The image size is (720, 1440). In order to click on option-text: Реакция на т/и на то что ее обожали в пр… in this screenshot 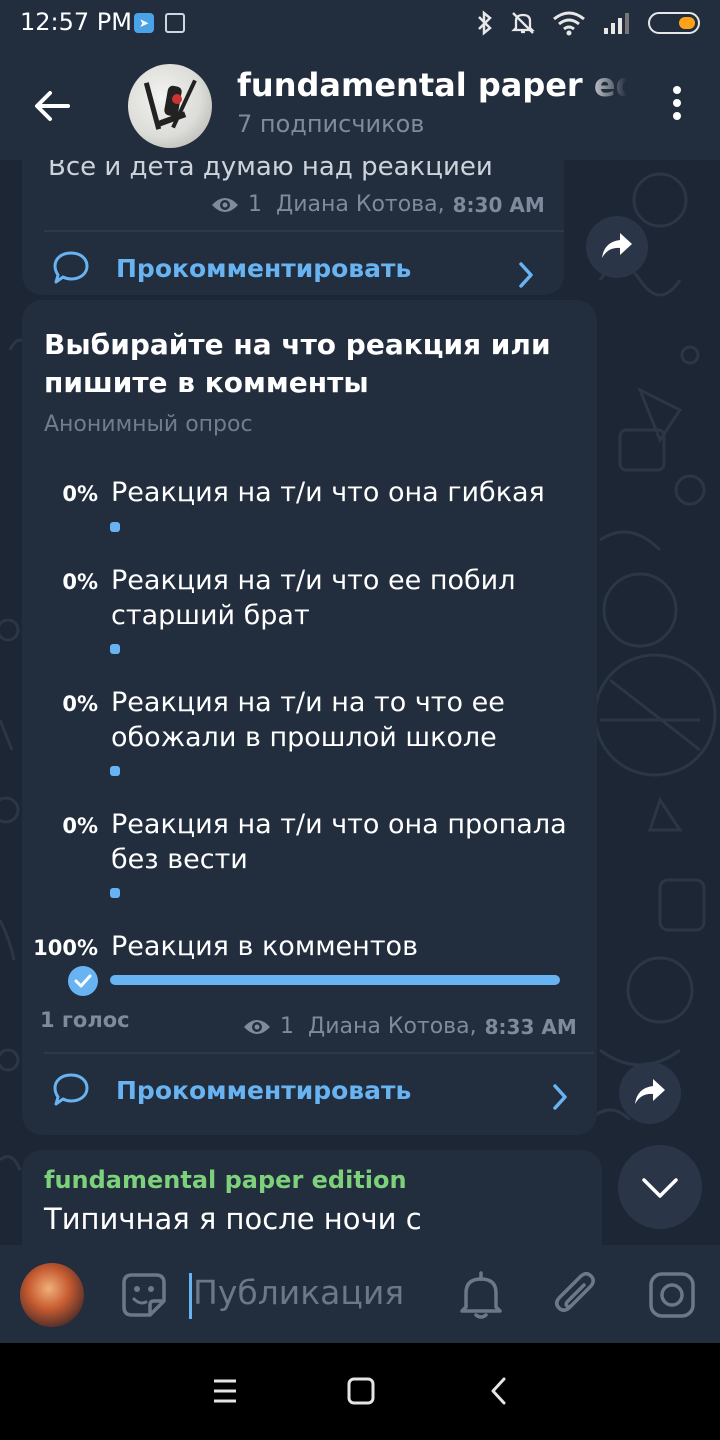, I will do `click(308, 720)`.